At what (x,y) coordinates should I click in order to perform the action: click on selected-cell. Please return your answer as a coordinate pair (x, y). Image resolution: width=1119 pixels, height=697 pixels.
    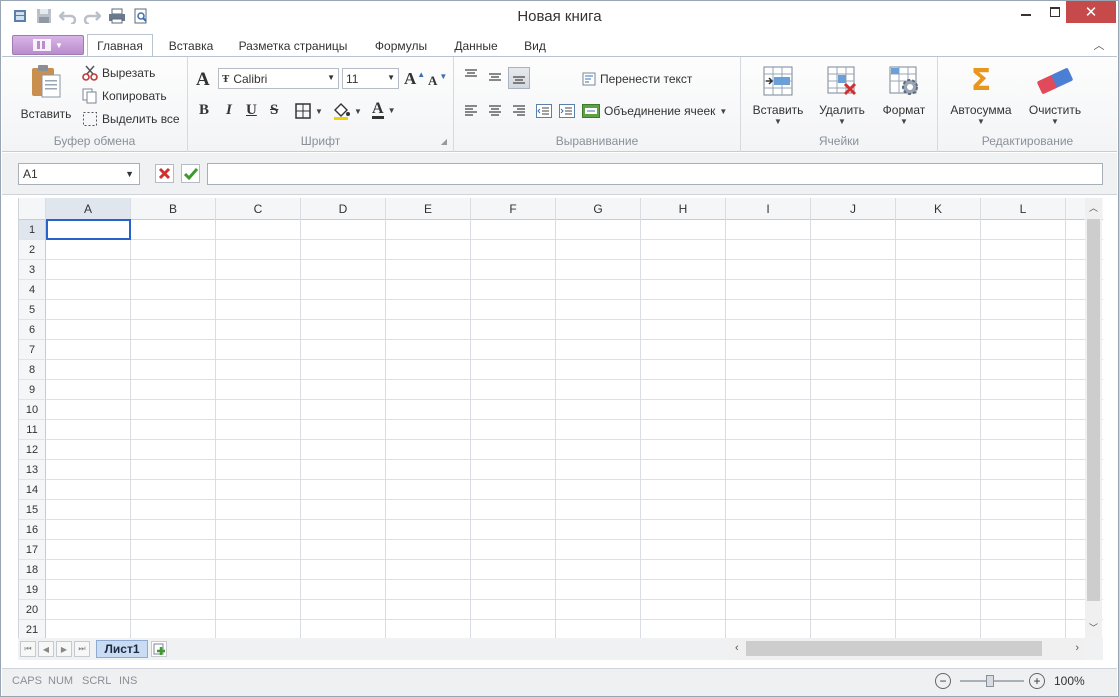
    Looking at the image, I should click on (88, 229).